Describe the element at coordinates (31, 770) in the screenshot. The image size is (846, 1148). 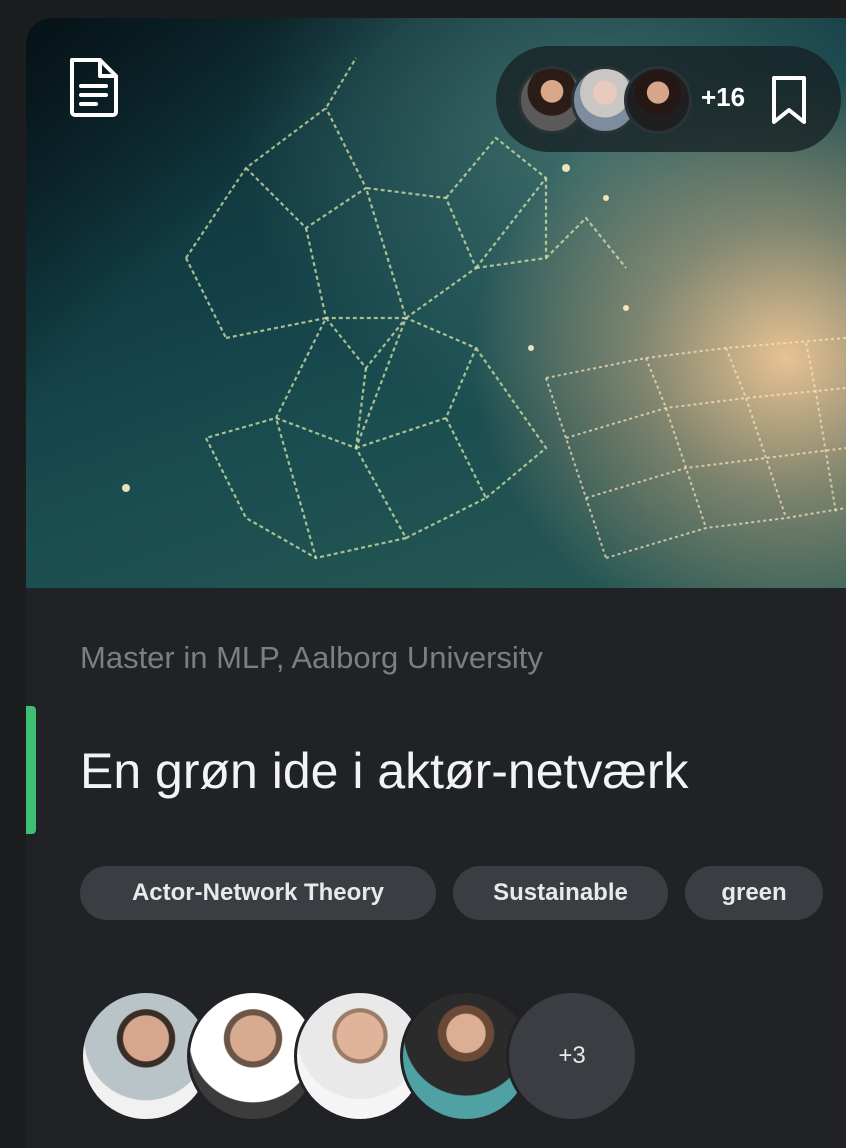
I see `accent-bar` at that location.